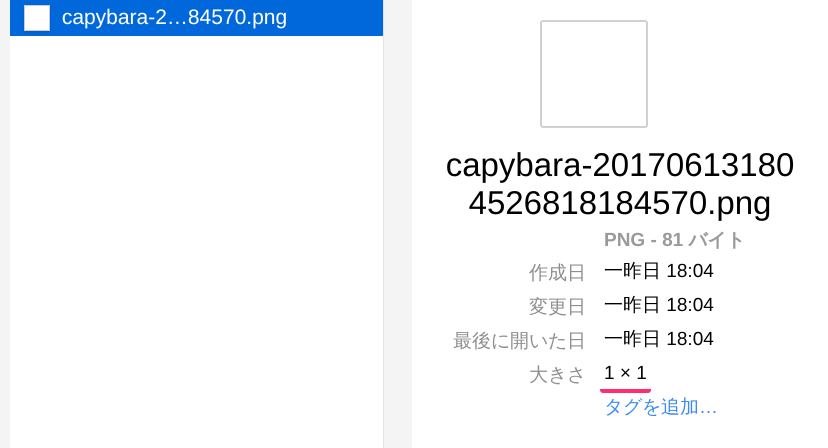 The image size is (828, 448). What do you see at coordinates (557, 376) in the screenshot?
I see `info-label: 大きさ` at bounding box center [557, 376].